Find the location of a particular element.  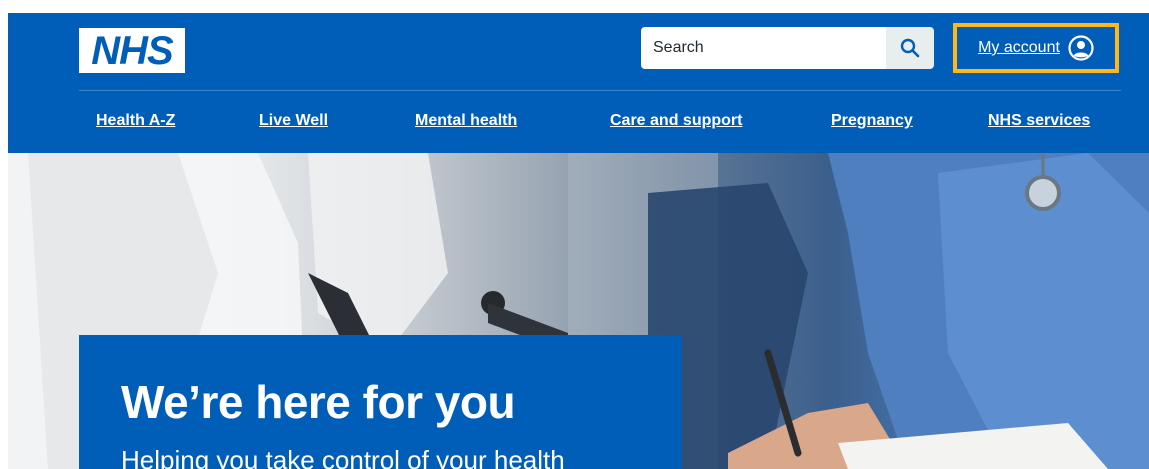

search-icon is located at coordinates (910, 48).